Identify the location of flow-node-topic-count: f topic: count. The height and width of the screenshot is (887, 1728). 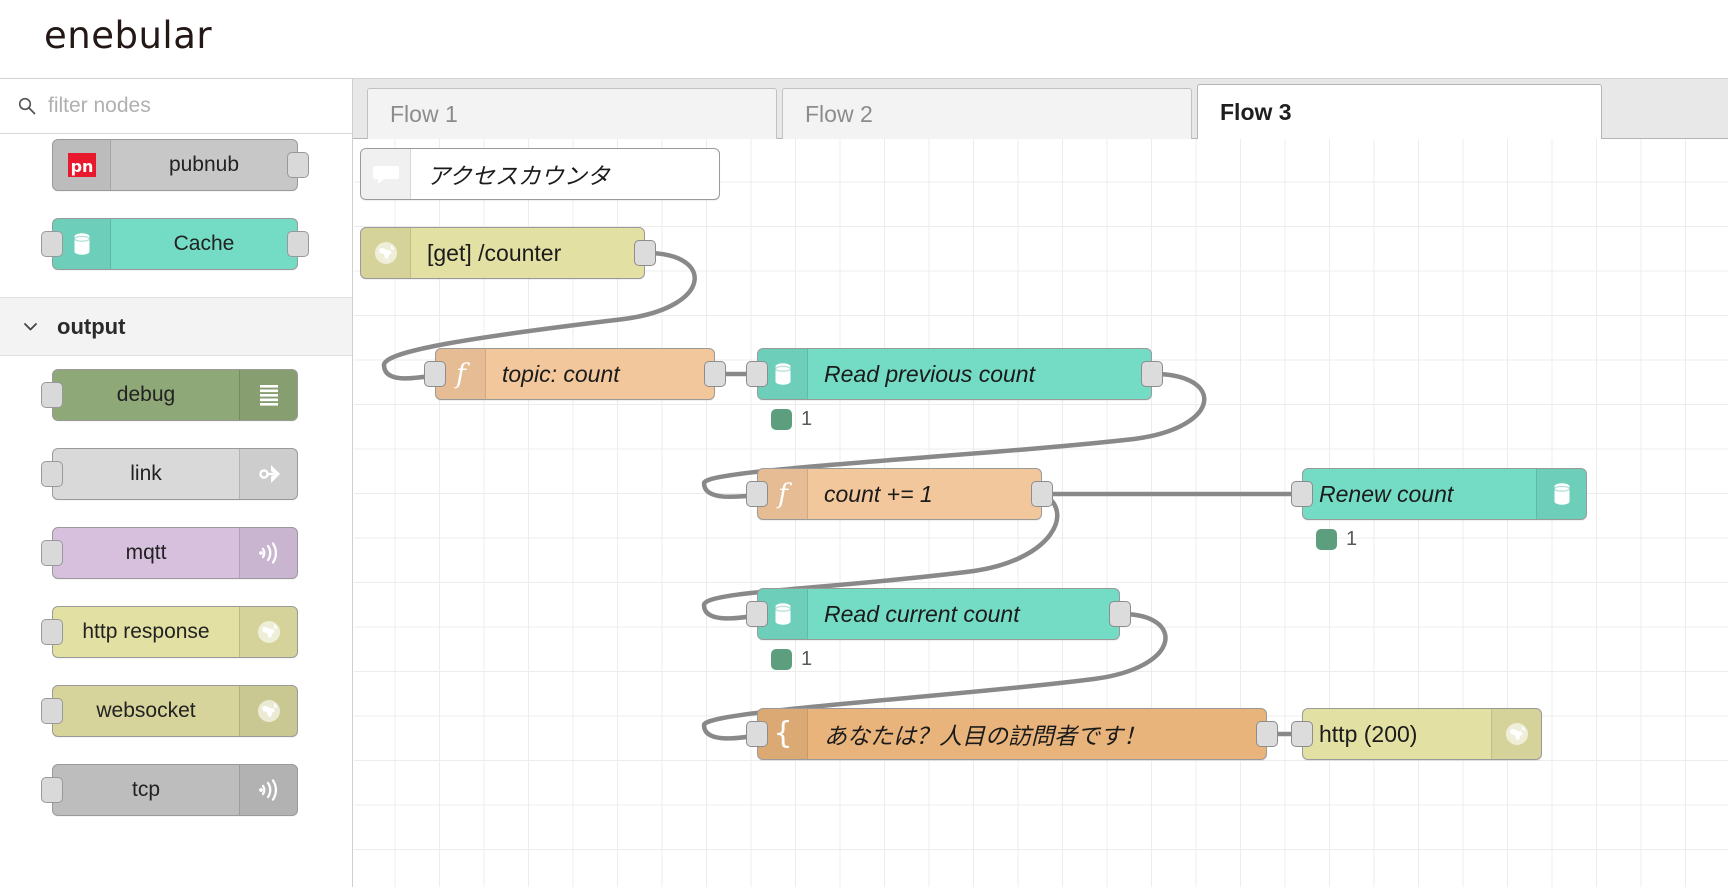
(575, 374).